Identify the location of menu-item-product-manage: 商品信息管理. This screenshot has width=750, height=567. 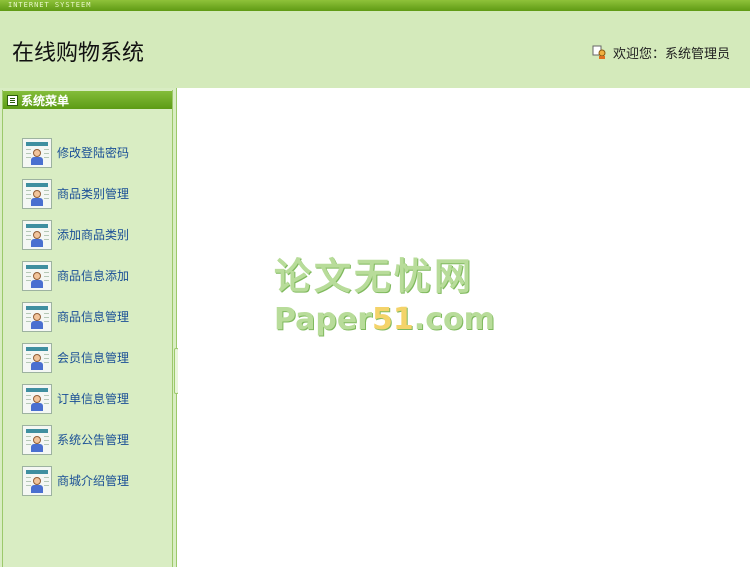
(75, 316).